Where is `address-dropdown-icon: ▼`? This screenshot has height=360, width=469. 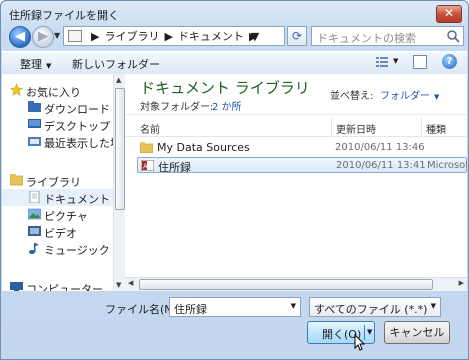
address-dropdown-icon: ▼ is located at coordinates (255, 37).